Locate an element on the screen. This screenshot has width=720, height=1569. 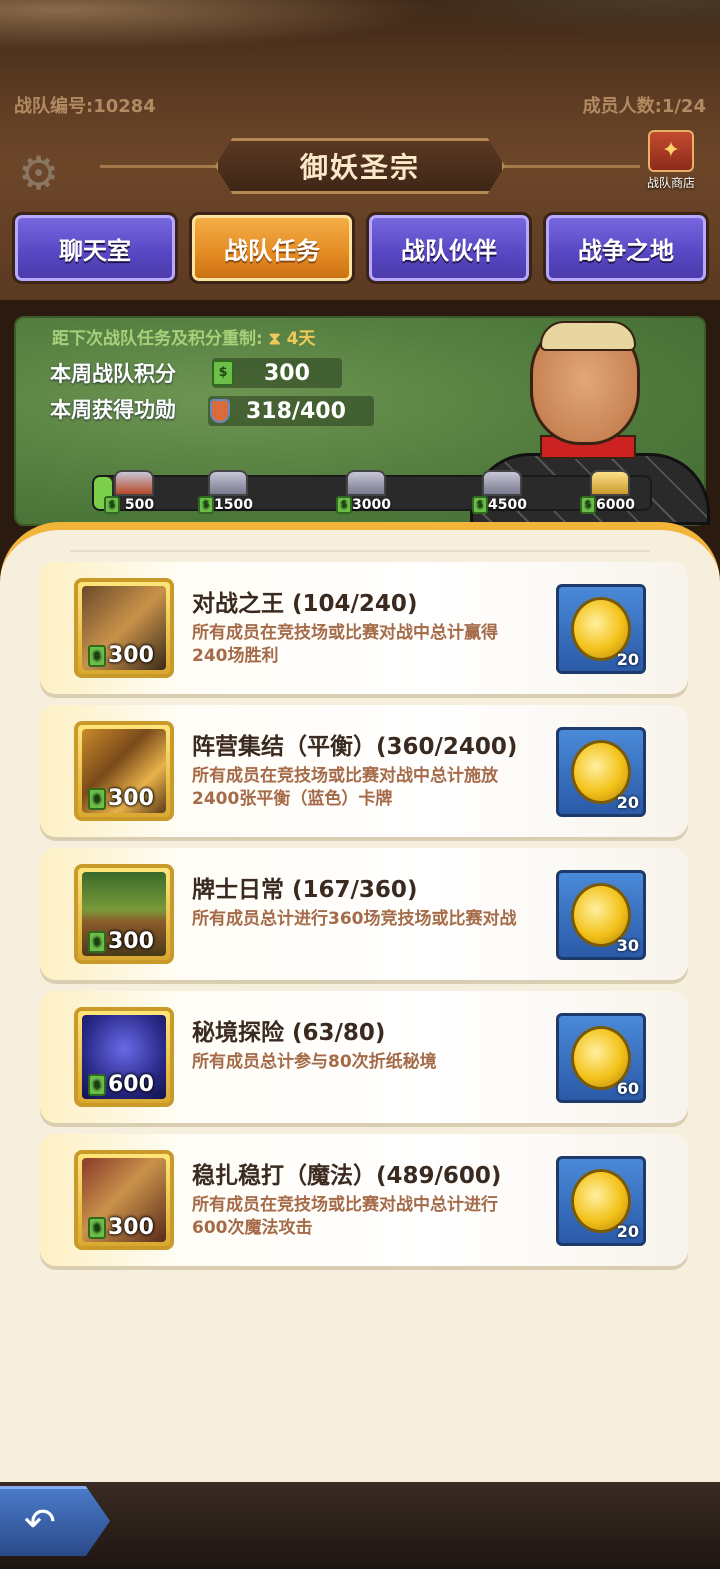
milestone-value: $3000 is located at coordinates (363, 505).